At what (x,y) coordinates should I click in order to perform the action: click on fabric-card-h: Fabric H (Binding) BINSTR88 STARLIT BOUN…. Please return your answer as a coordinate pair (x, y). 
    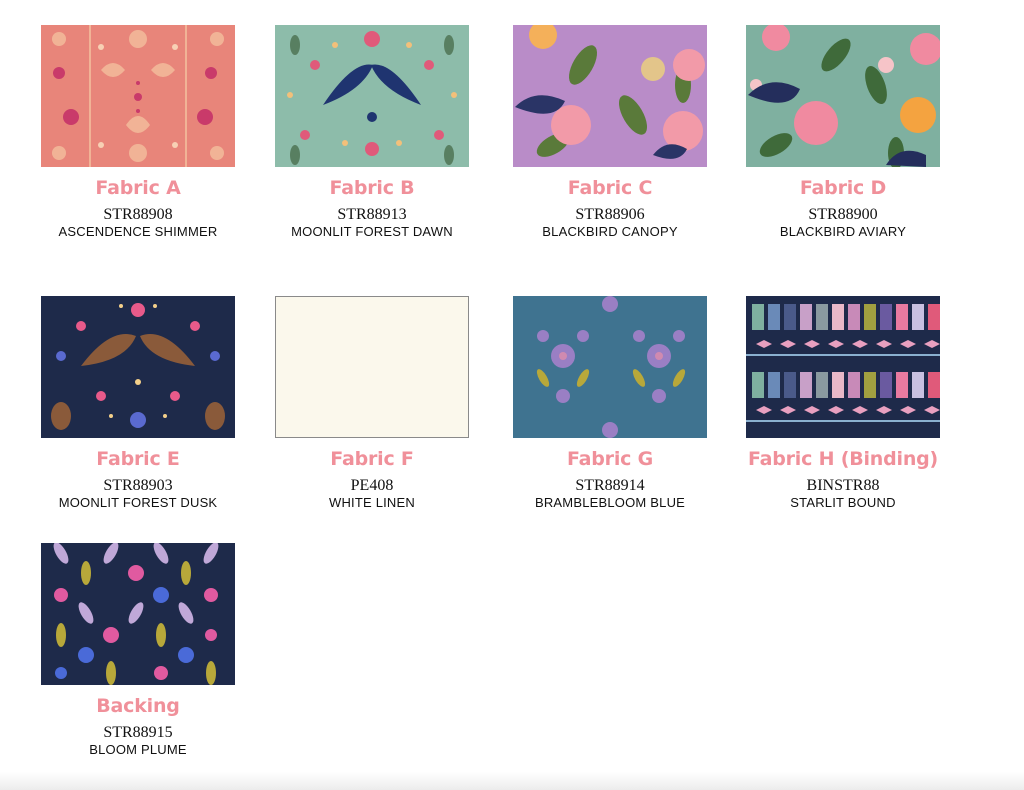
    Looking at the image, I should click on (843, 403).